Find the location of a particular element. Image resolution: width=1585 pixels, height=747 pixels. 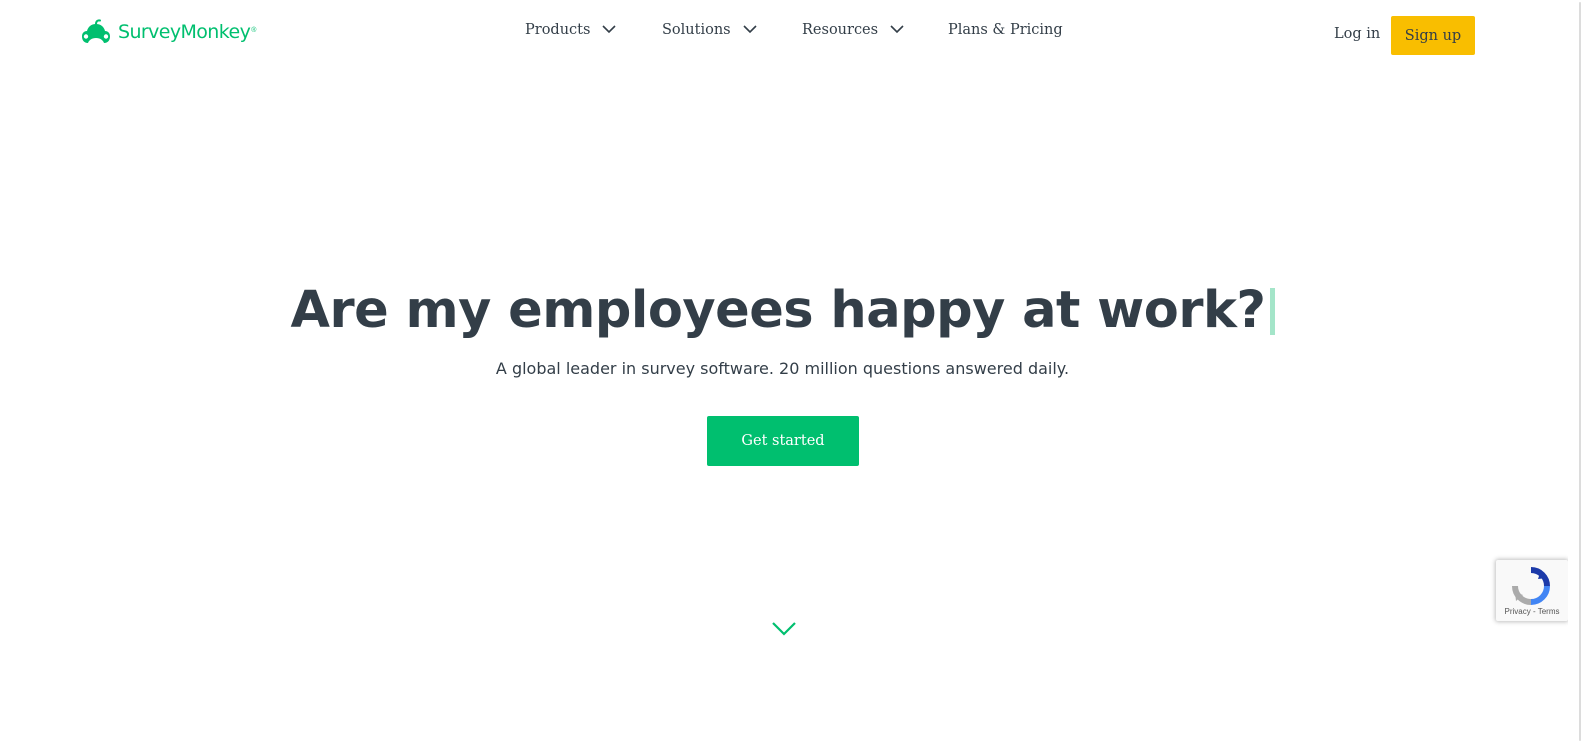

recaptcha-icon is located at coordinates (1531, 588).